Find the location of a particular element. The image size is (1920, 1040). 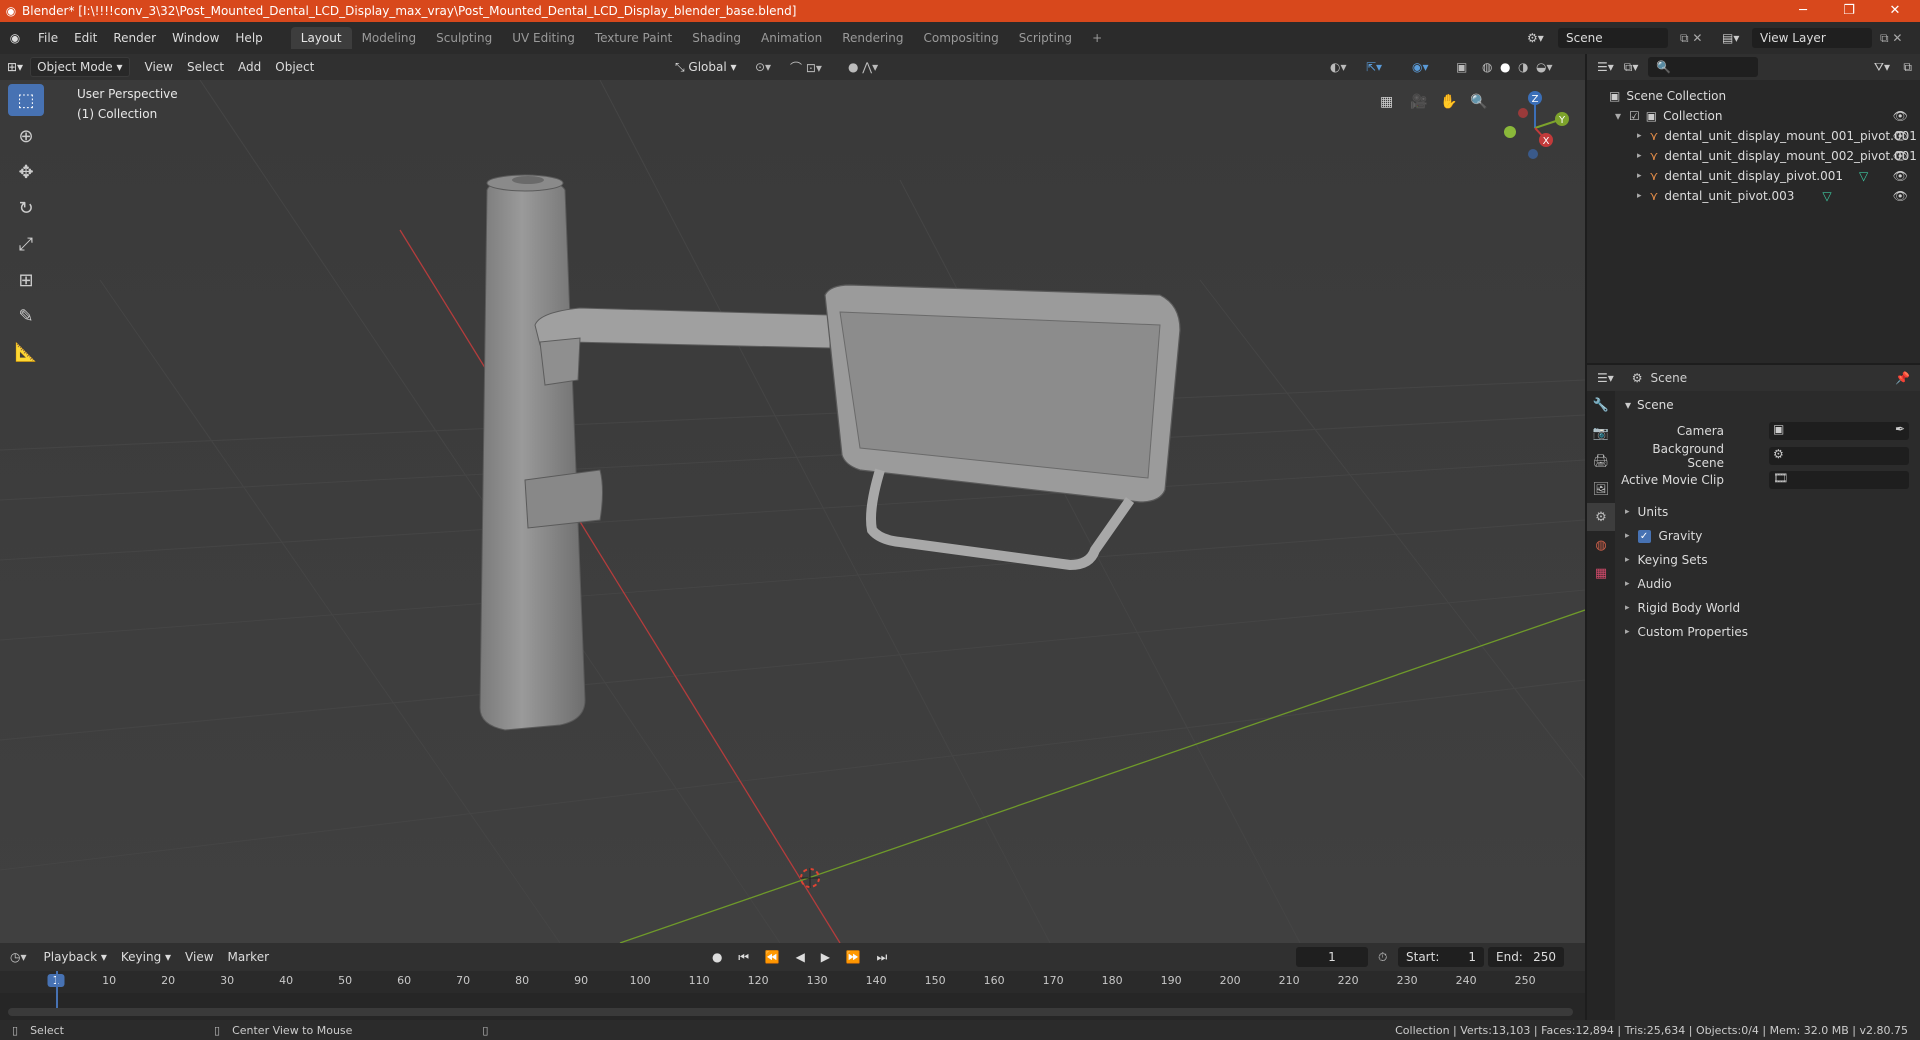

tab-sculpting: Sculpting is located at coordinates (464, 38).